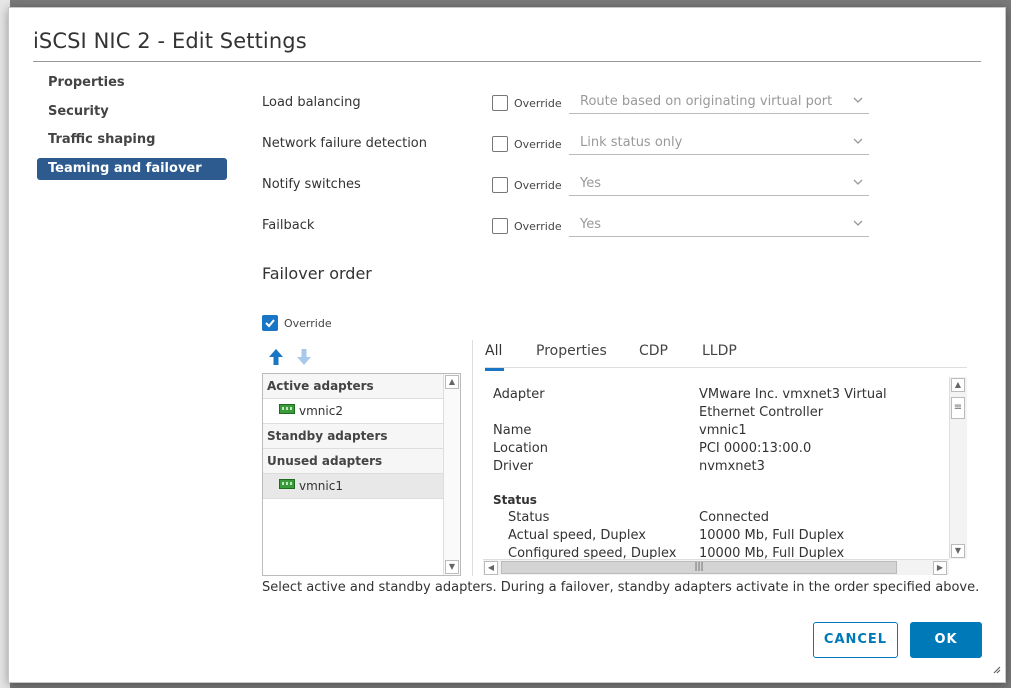  What do you see at coordinates (311, 184) in the screenshot?
I see `notify-switches-label: Notify switches` at bounding box center [311, 184].